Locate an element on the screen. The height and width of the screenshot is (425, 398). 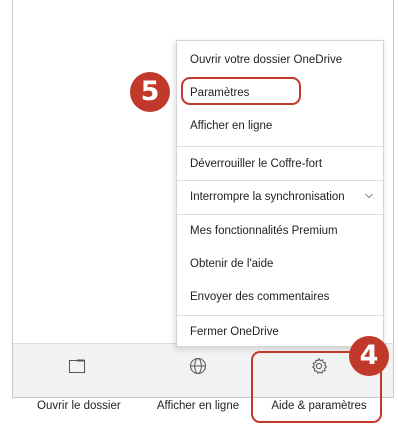
view-online-label: Afficher en ligne is located at coordinates (198, 406).